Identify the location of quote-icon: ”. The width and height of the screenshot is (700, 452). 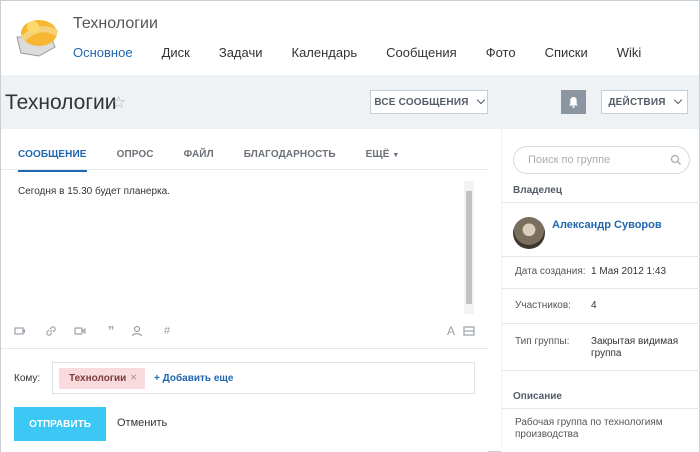
(111, 330).